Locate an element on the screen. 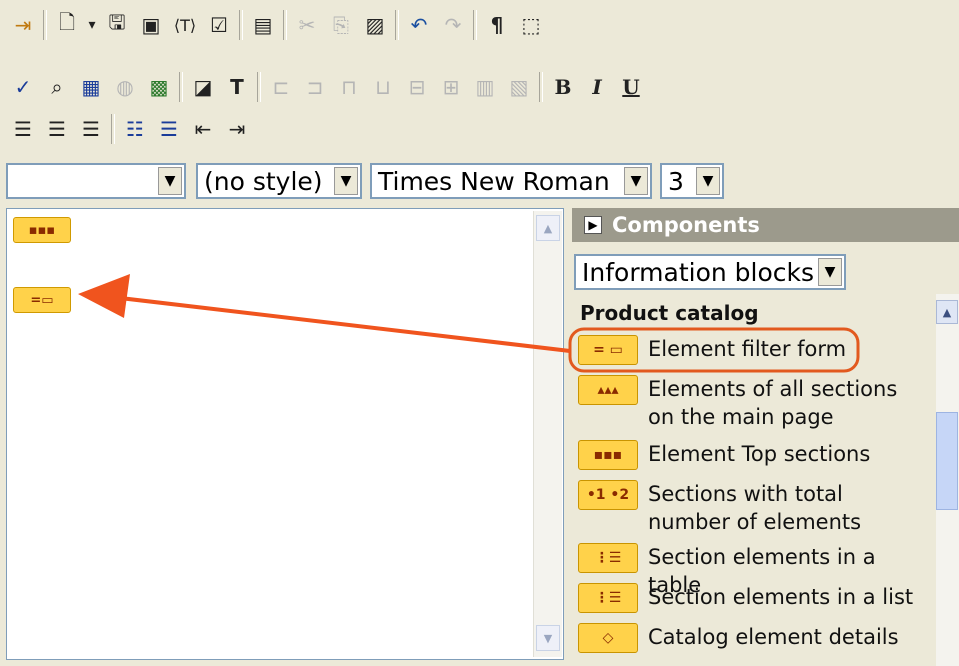  size-select: 3 ▼ is located at coordinates (692, 181).